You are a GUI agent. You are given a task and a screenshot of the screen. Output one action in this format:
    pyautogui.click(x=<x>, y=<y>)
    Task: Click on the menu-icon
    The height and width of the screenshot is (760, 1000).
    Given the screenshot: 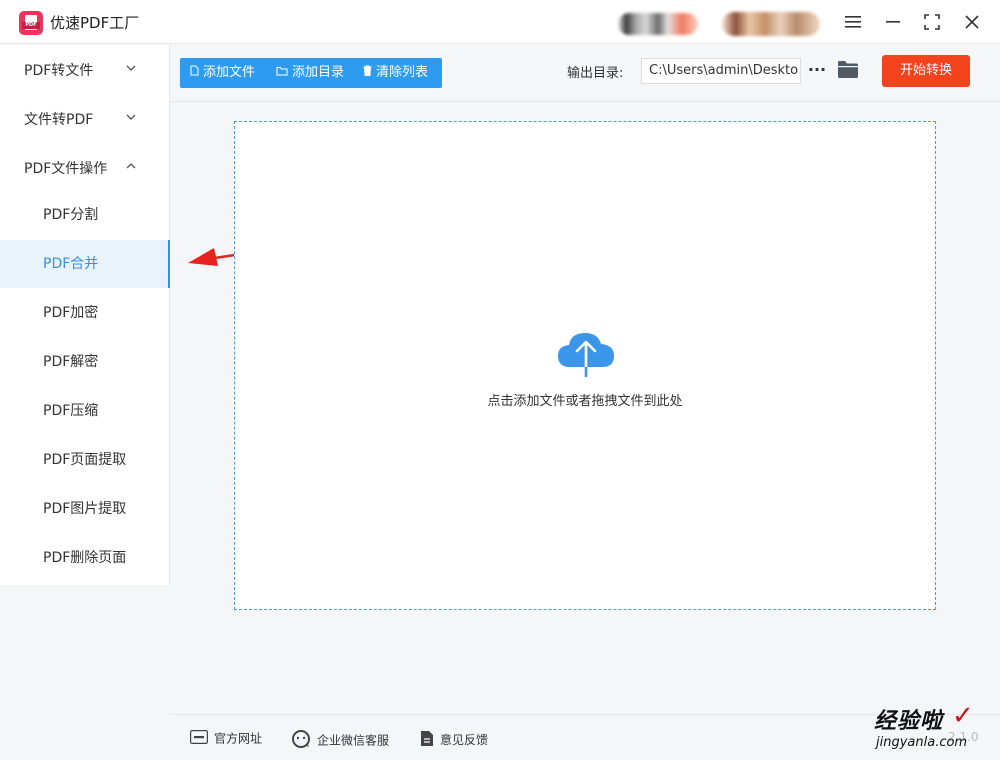 What is the action you would take?
    pyautogui.click(x=853, y=22)
    